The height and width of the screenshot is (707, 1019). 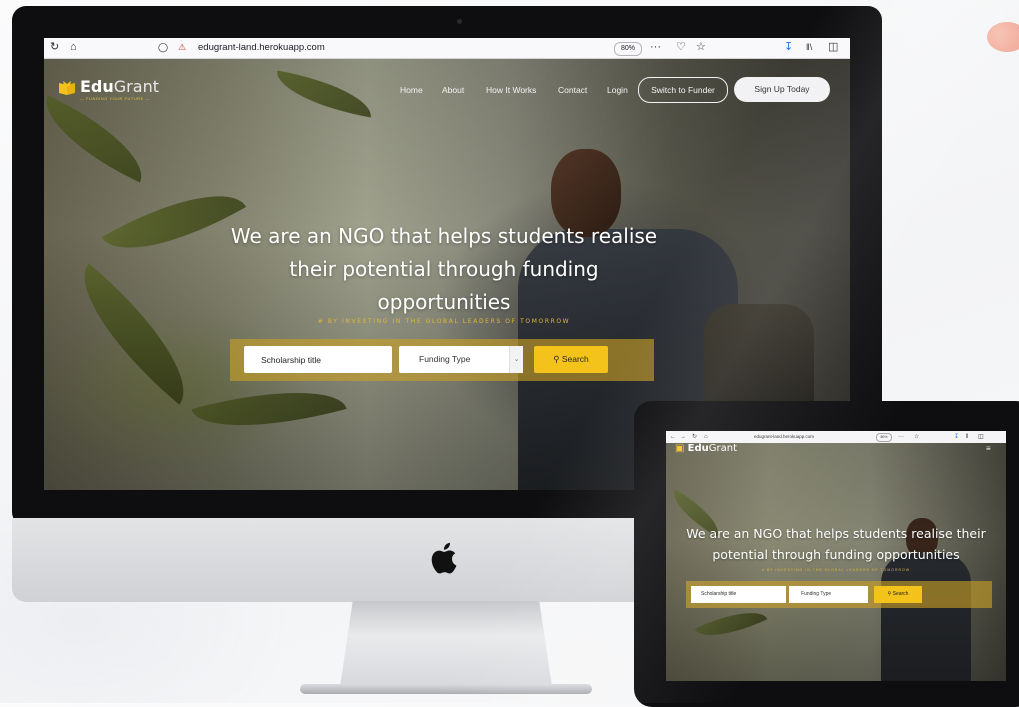 What do you see at coordinates (453, 90) in the screenshot?
I see `nav-about: About` at bounding box center [453, 90].